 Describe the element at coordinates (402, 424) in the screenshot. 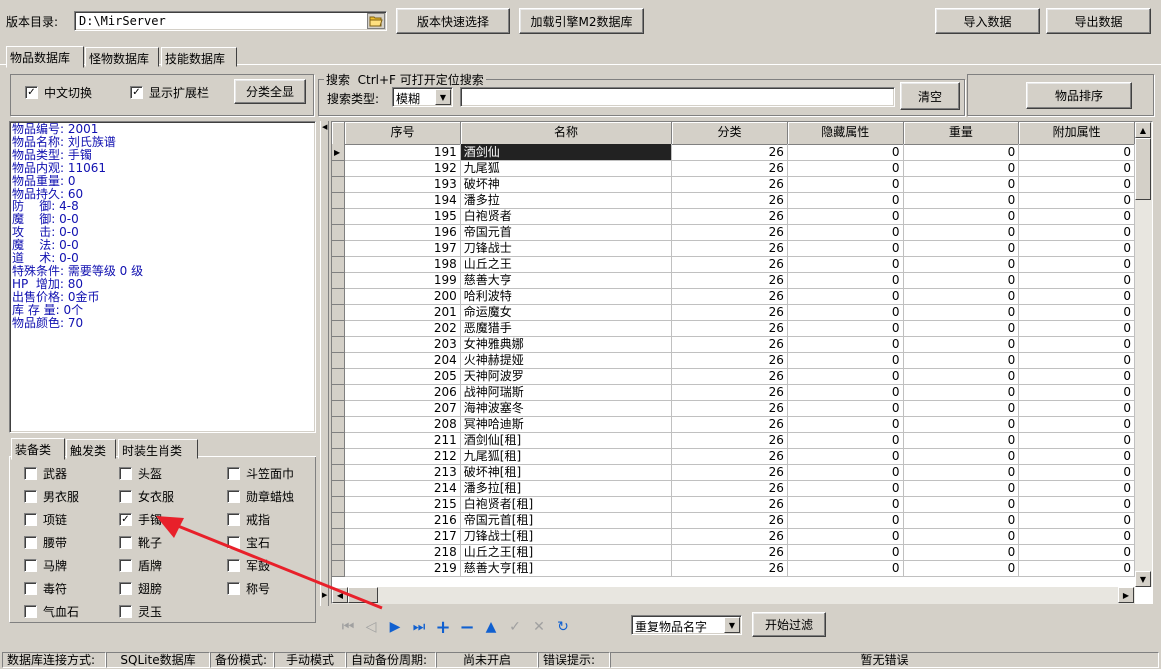

I see `table-cell: 208` at that location.